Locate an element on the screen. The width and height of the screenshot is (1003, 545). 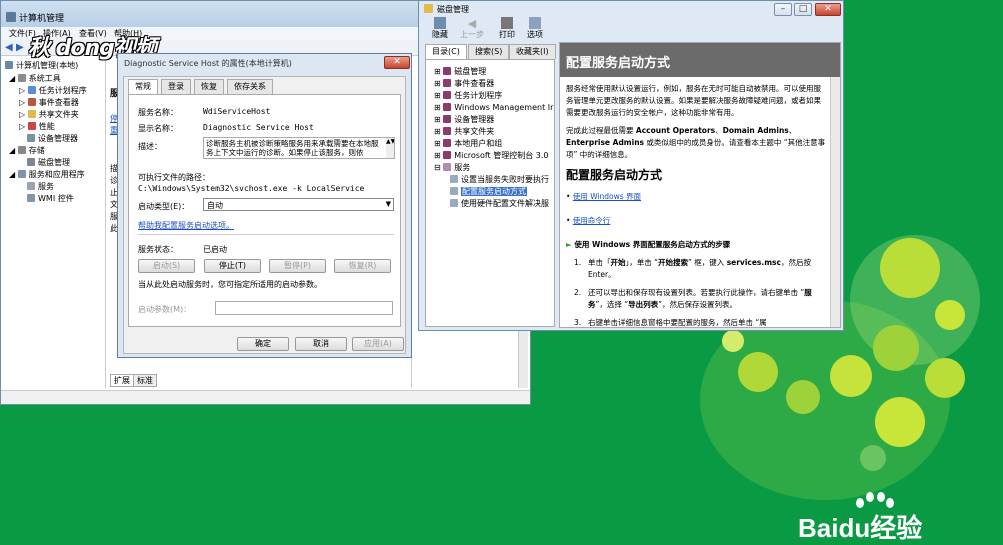
cancel-button: 取消 is located at coordinates (321, 344).